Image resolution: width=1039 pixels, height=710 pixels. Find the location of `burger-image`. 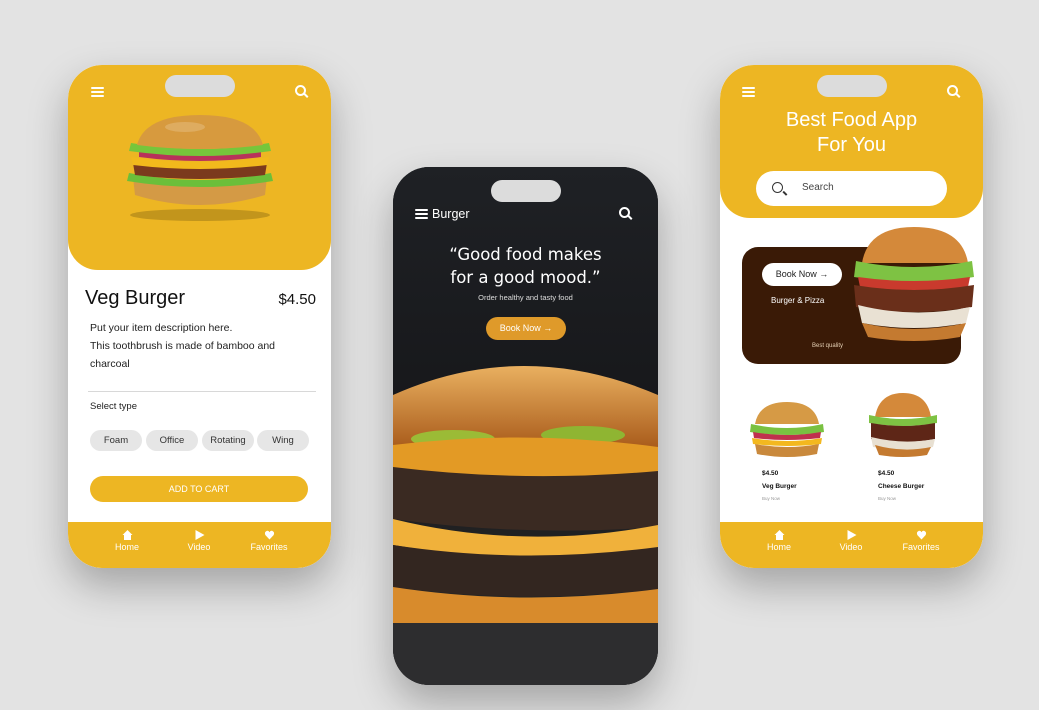

burger-image is located at coordinates (200, 168).